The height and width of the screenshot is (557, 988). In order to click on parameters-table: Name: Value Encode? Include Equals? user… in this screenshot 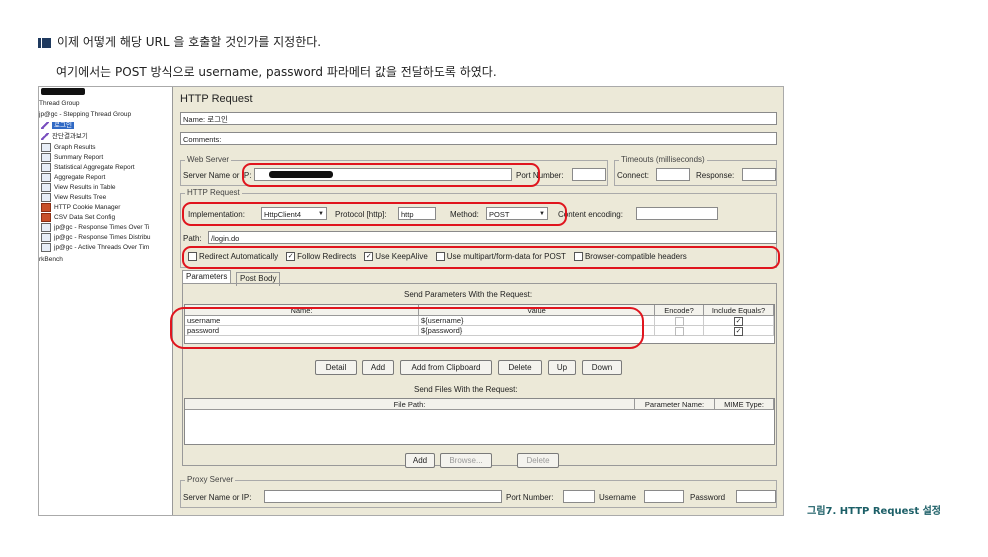, I will do `click(479, 324)`.